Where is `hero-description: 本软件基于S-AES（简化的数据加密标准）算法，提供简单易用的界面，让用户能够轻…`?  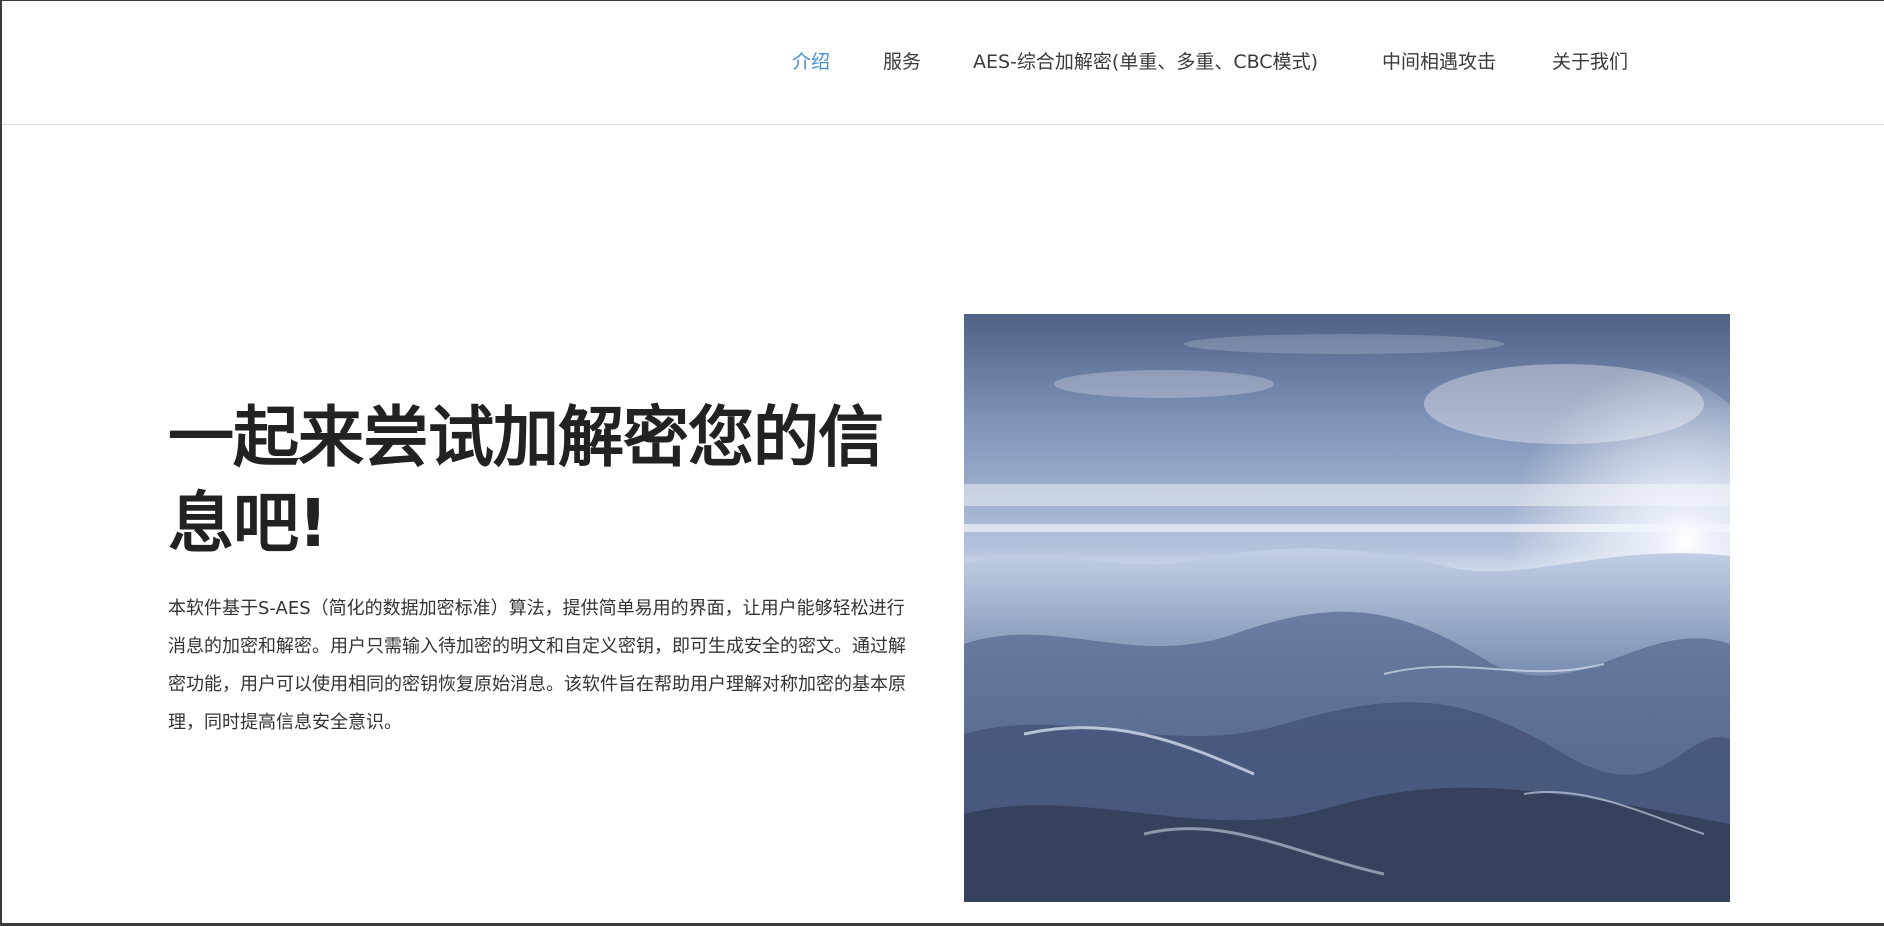 hero-description: 本软件基于S-AES（简化的数据加密标准）算法，提供简单易用的界面，让用户能够轻… is located at coordinates (537, 665).